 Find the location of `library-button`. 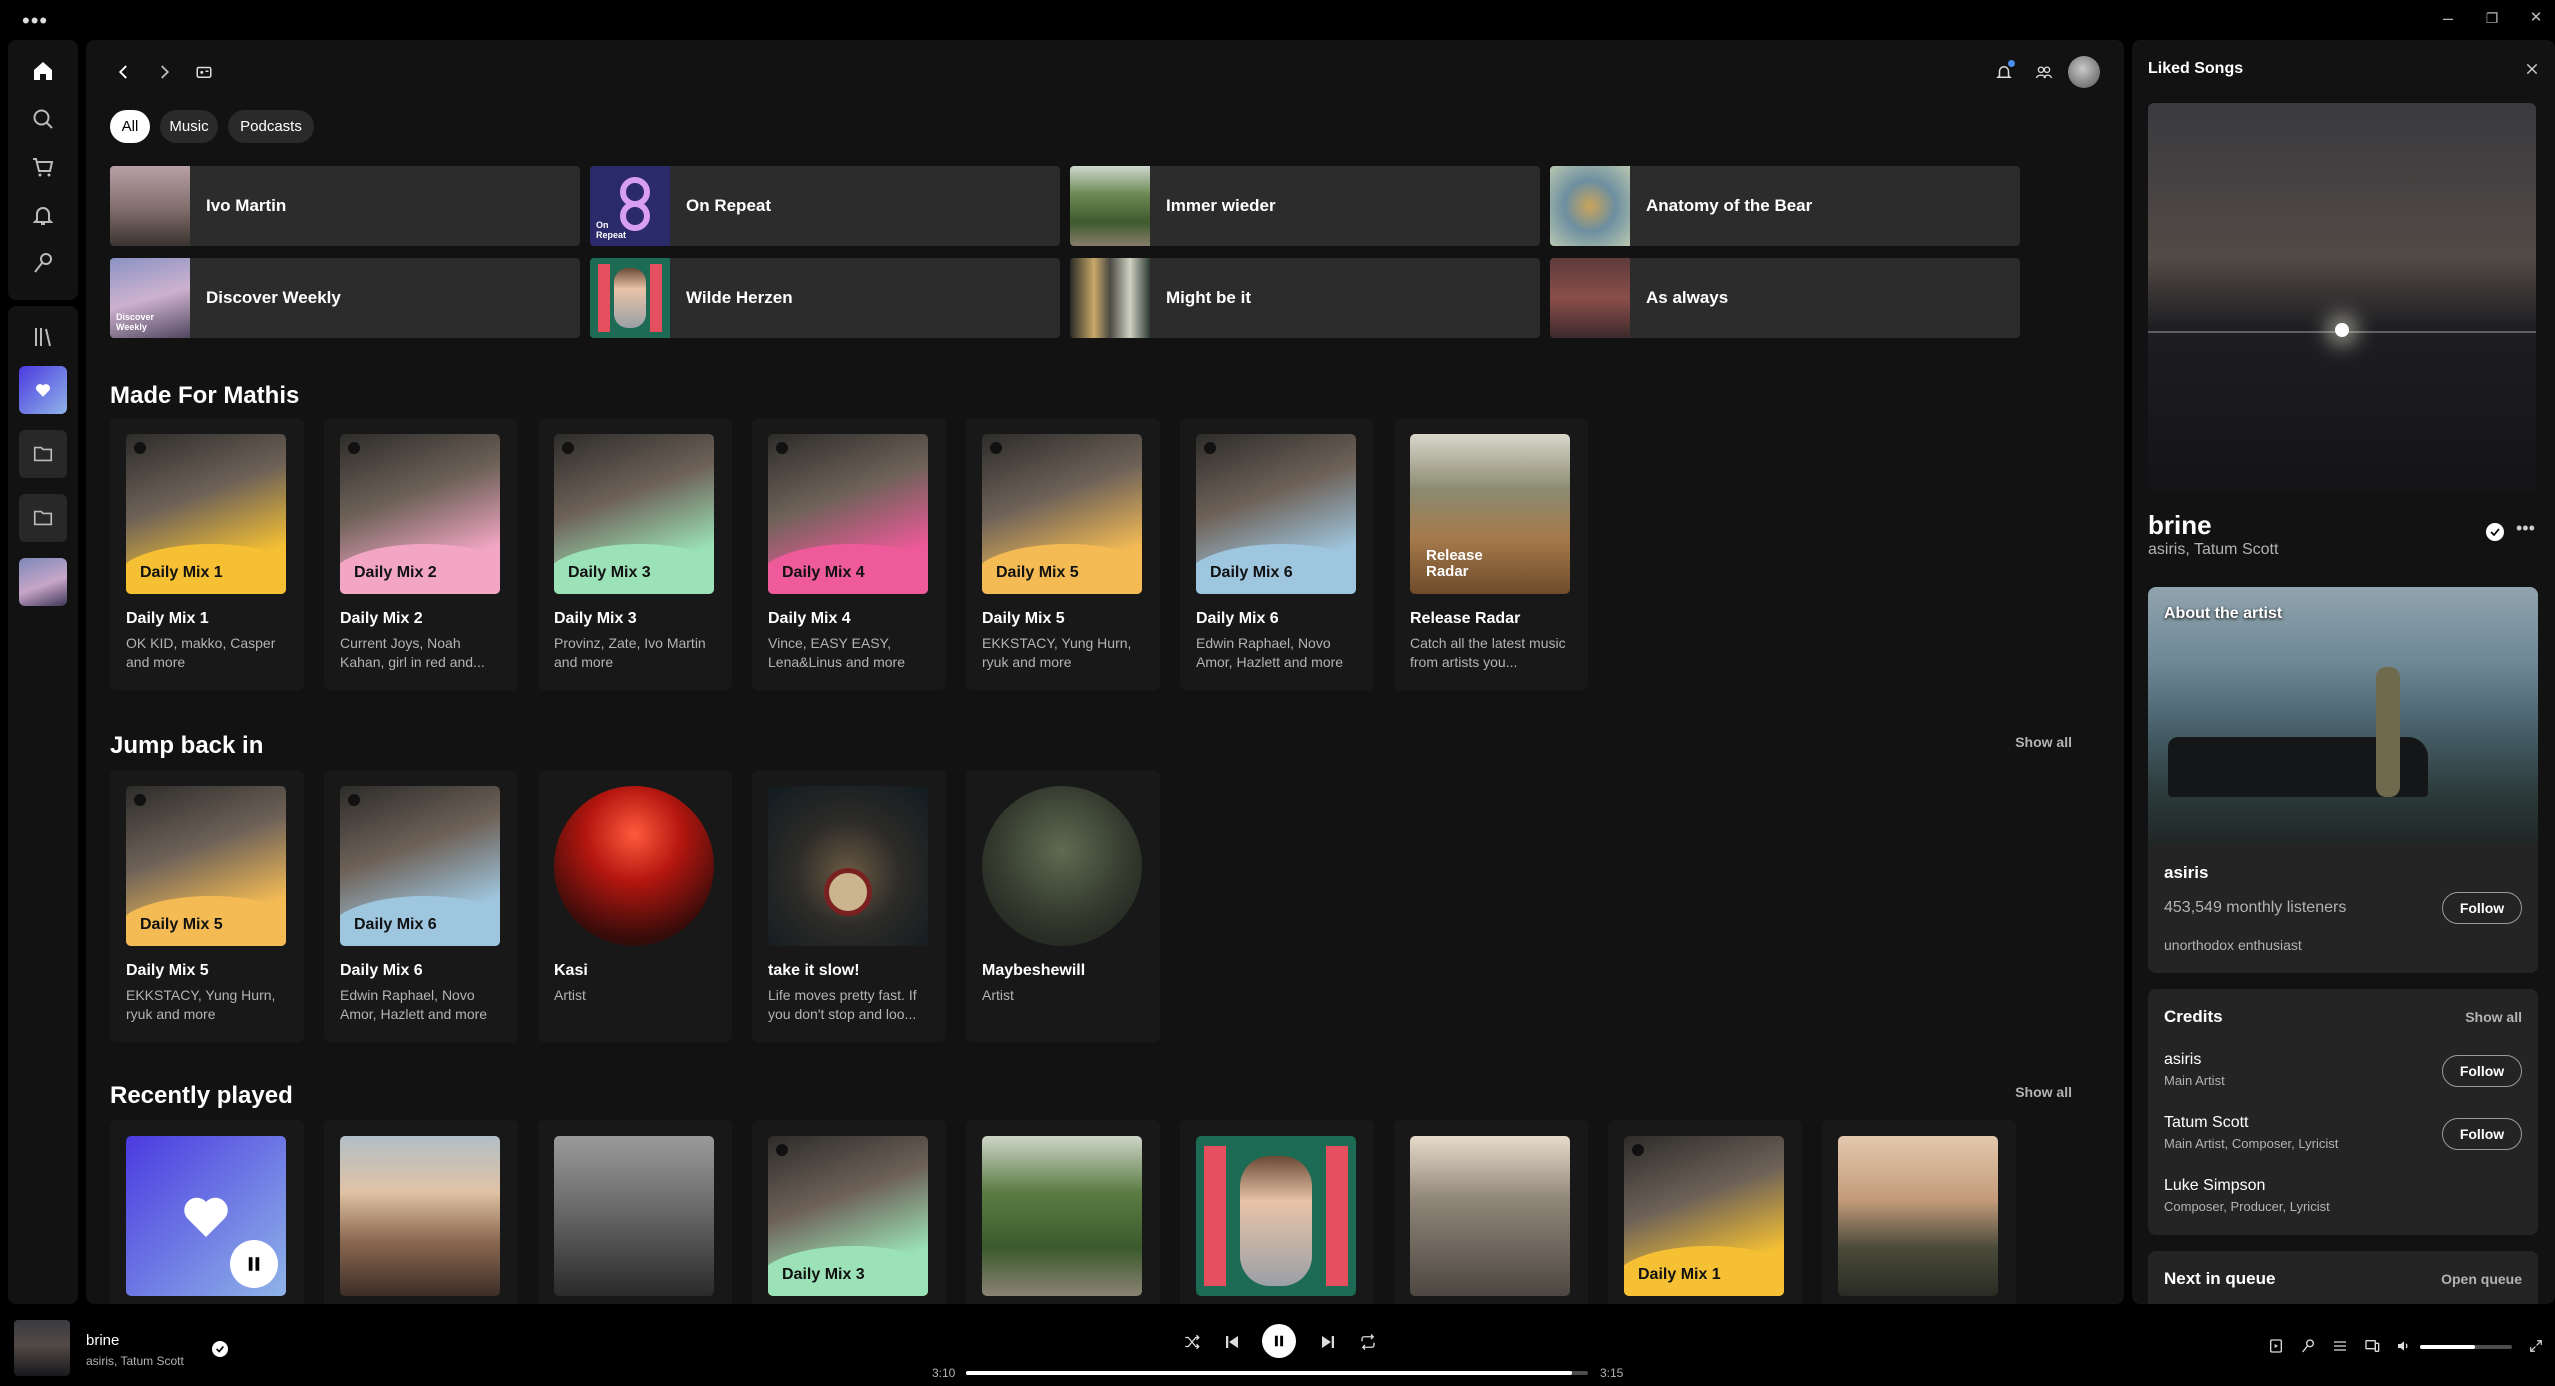

library-button is located at coordinates (43, 337).